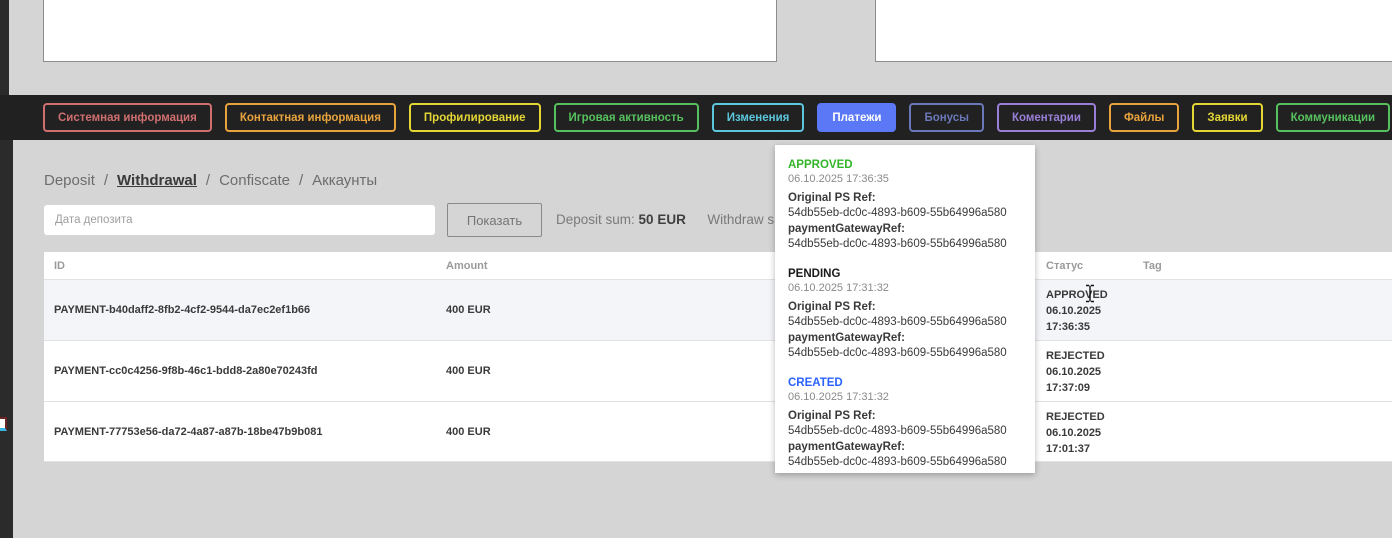 This screenshot has width=1392, height=538. I want to click on status-time: 17:01:37, so click(1068, 449).